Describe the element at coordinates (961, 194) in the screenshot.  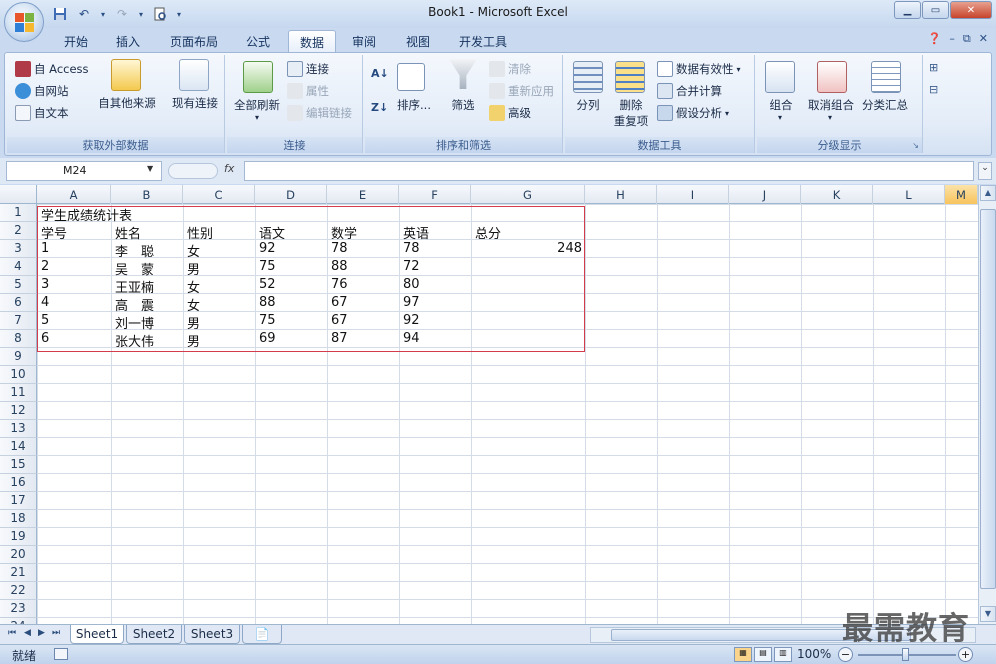
I see `column-header-m: M` at that location.